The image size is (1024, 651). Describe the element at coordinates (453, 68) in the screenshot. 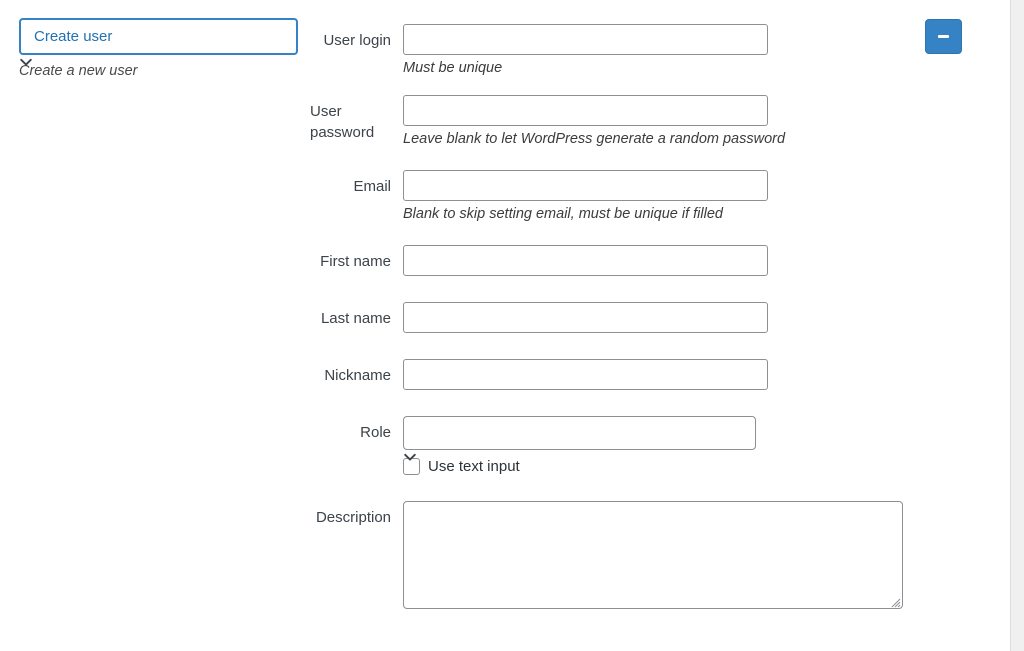

I see `hint-user-login: Must be unique` at that location.